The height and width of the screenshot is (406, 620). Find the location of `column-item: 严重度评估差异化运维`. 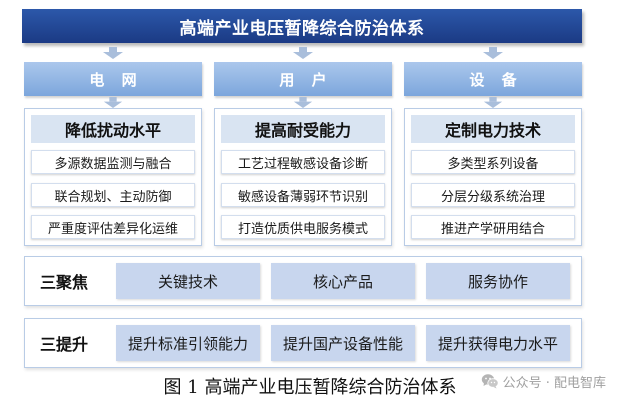

column-item: 严重度评估差异化运维 is located at coordinates (113, 227).